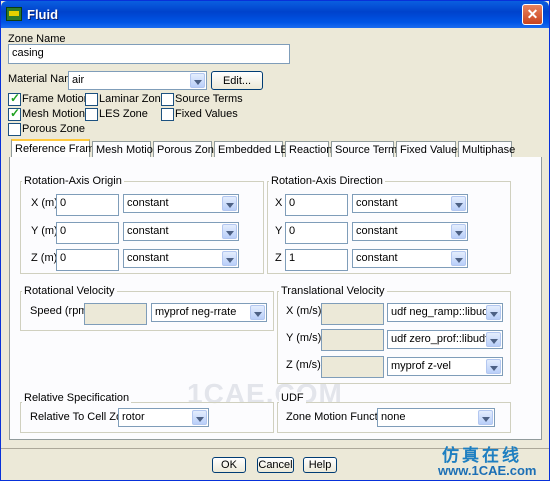 The image size is (550, 481). I want to click on trans-y-profile-select: udf zero_prof::libudf, so click(445, 339).